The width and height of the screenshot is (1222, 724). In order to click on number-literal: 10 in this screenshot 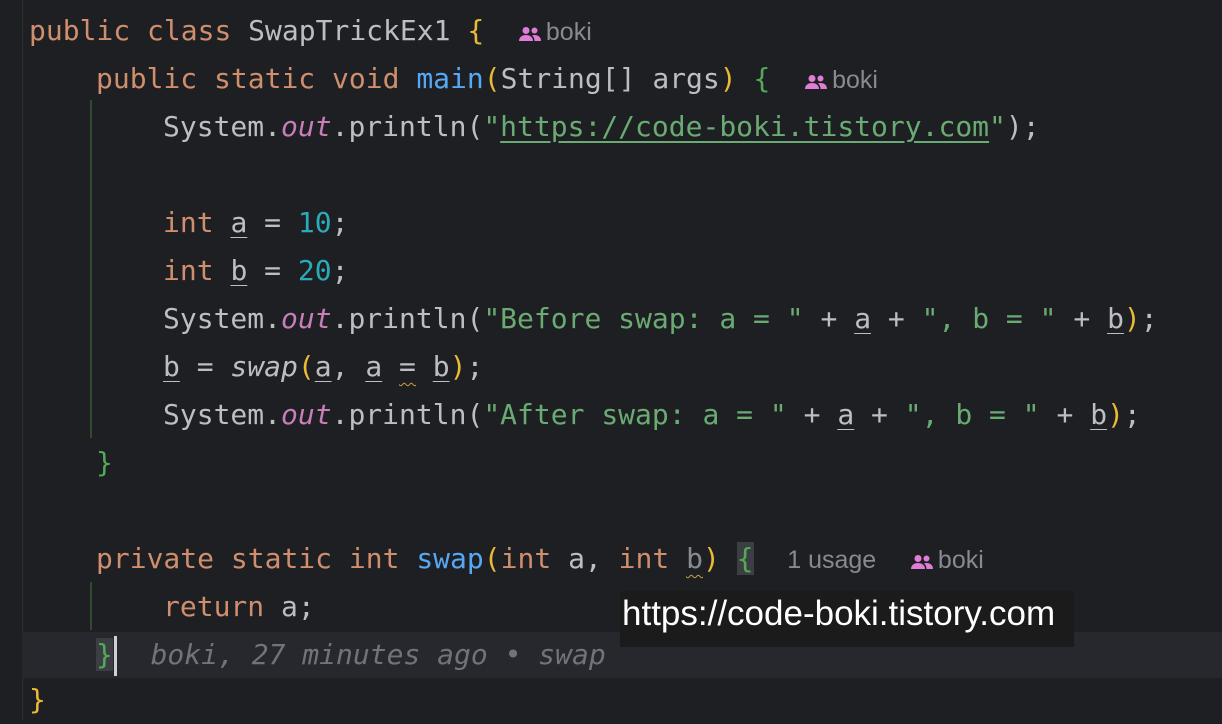, I will do `click(314, 222)`.